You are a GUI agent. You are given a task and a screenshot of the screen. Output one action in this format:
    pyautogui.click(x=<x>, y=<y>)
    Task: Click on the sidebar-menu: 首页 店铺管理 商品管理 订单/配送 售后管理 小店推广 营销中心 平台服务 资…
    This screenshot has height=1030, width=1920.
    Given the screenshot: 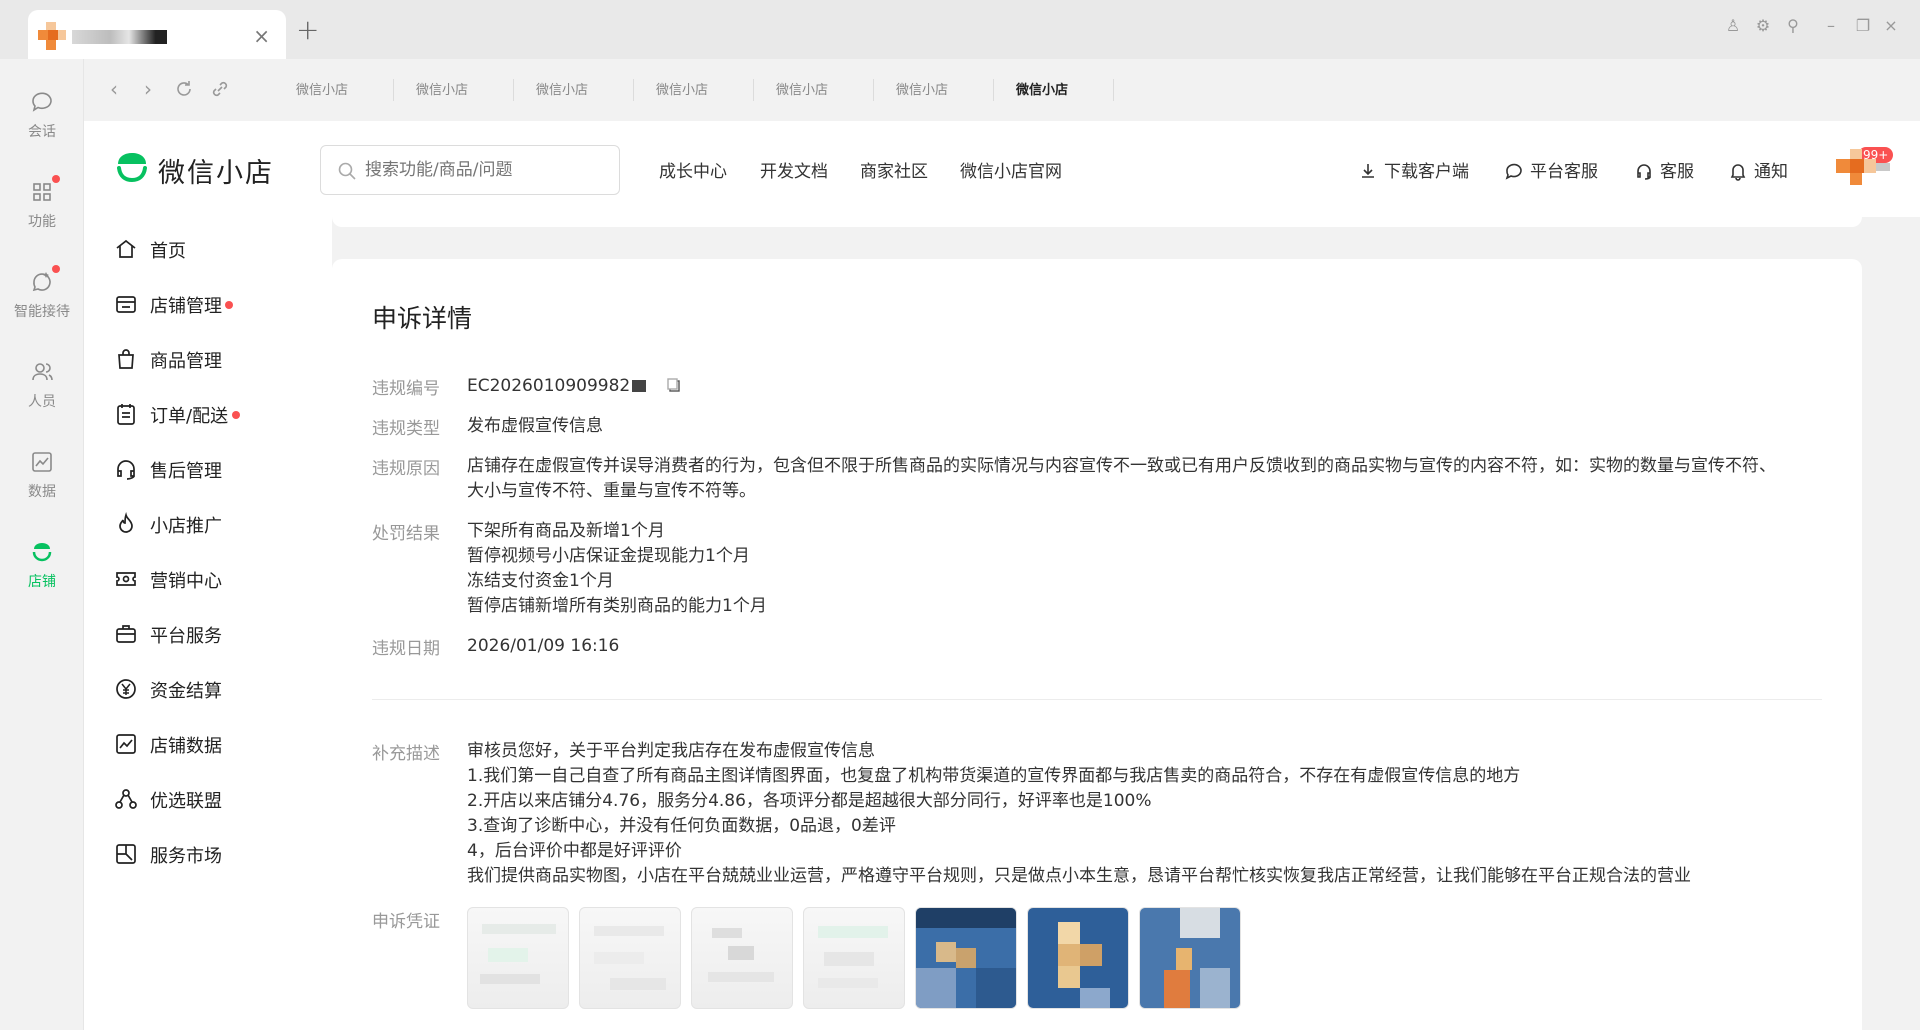 What is the action you would take?
    pyautogui.click(x=208, y=623)
    